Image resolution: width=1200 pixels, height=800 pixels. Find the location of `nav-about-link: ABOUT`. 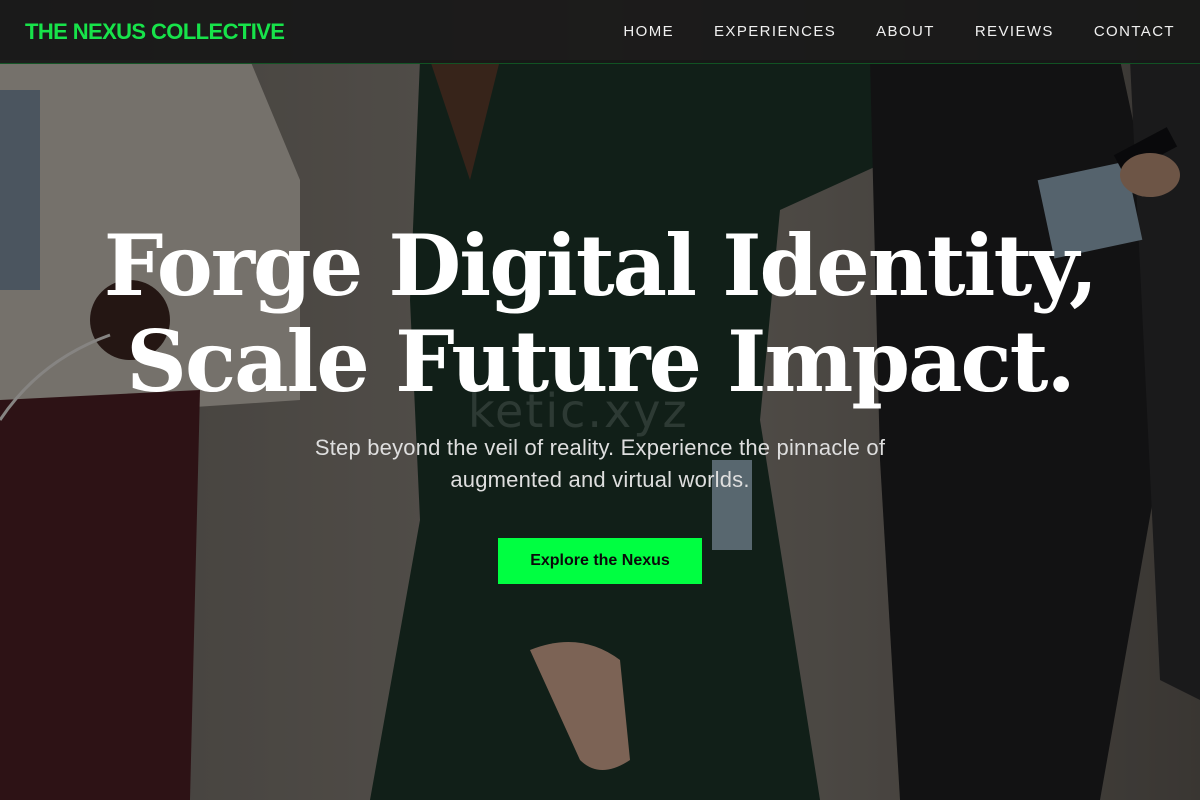

nav-about-link: ABOUT is located at coordinates (905, 31).